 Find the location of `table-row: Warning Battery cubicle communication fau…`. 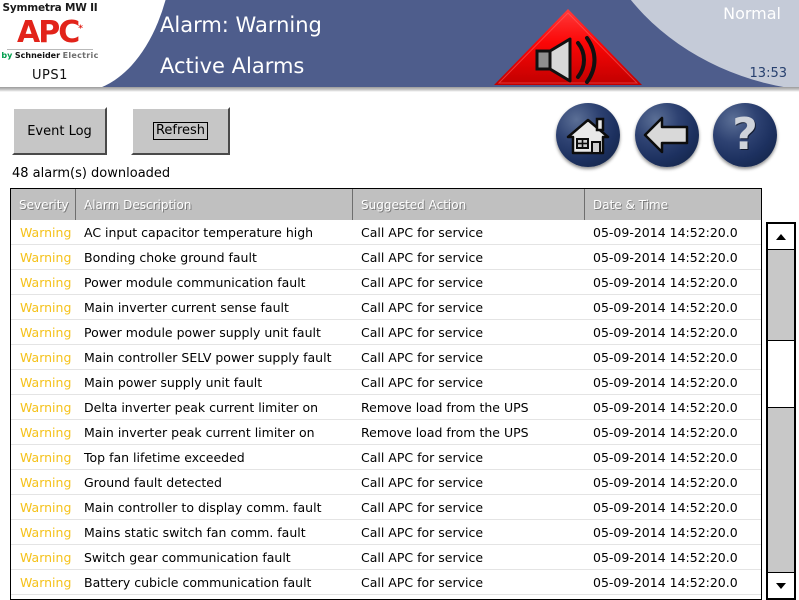

table-row: Warning Battery cubicle communication fau… is located at coordinates (386, 582).